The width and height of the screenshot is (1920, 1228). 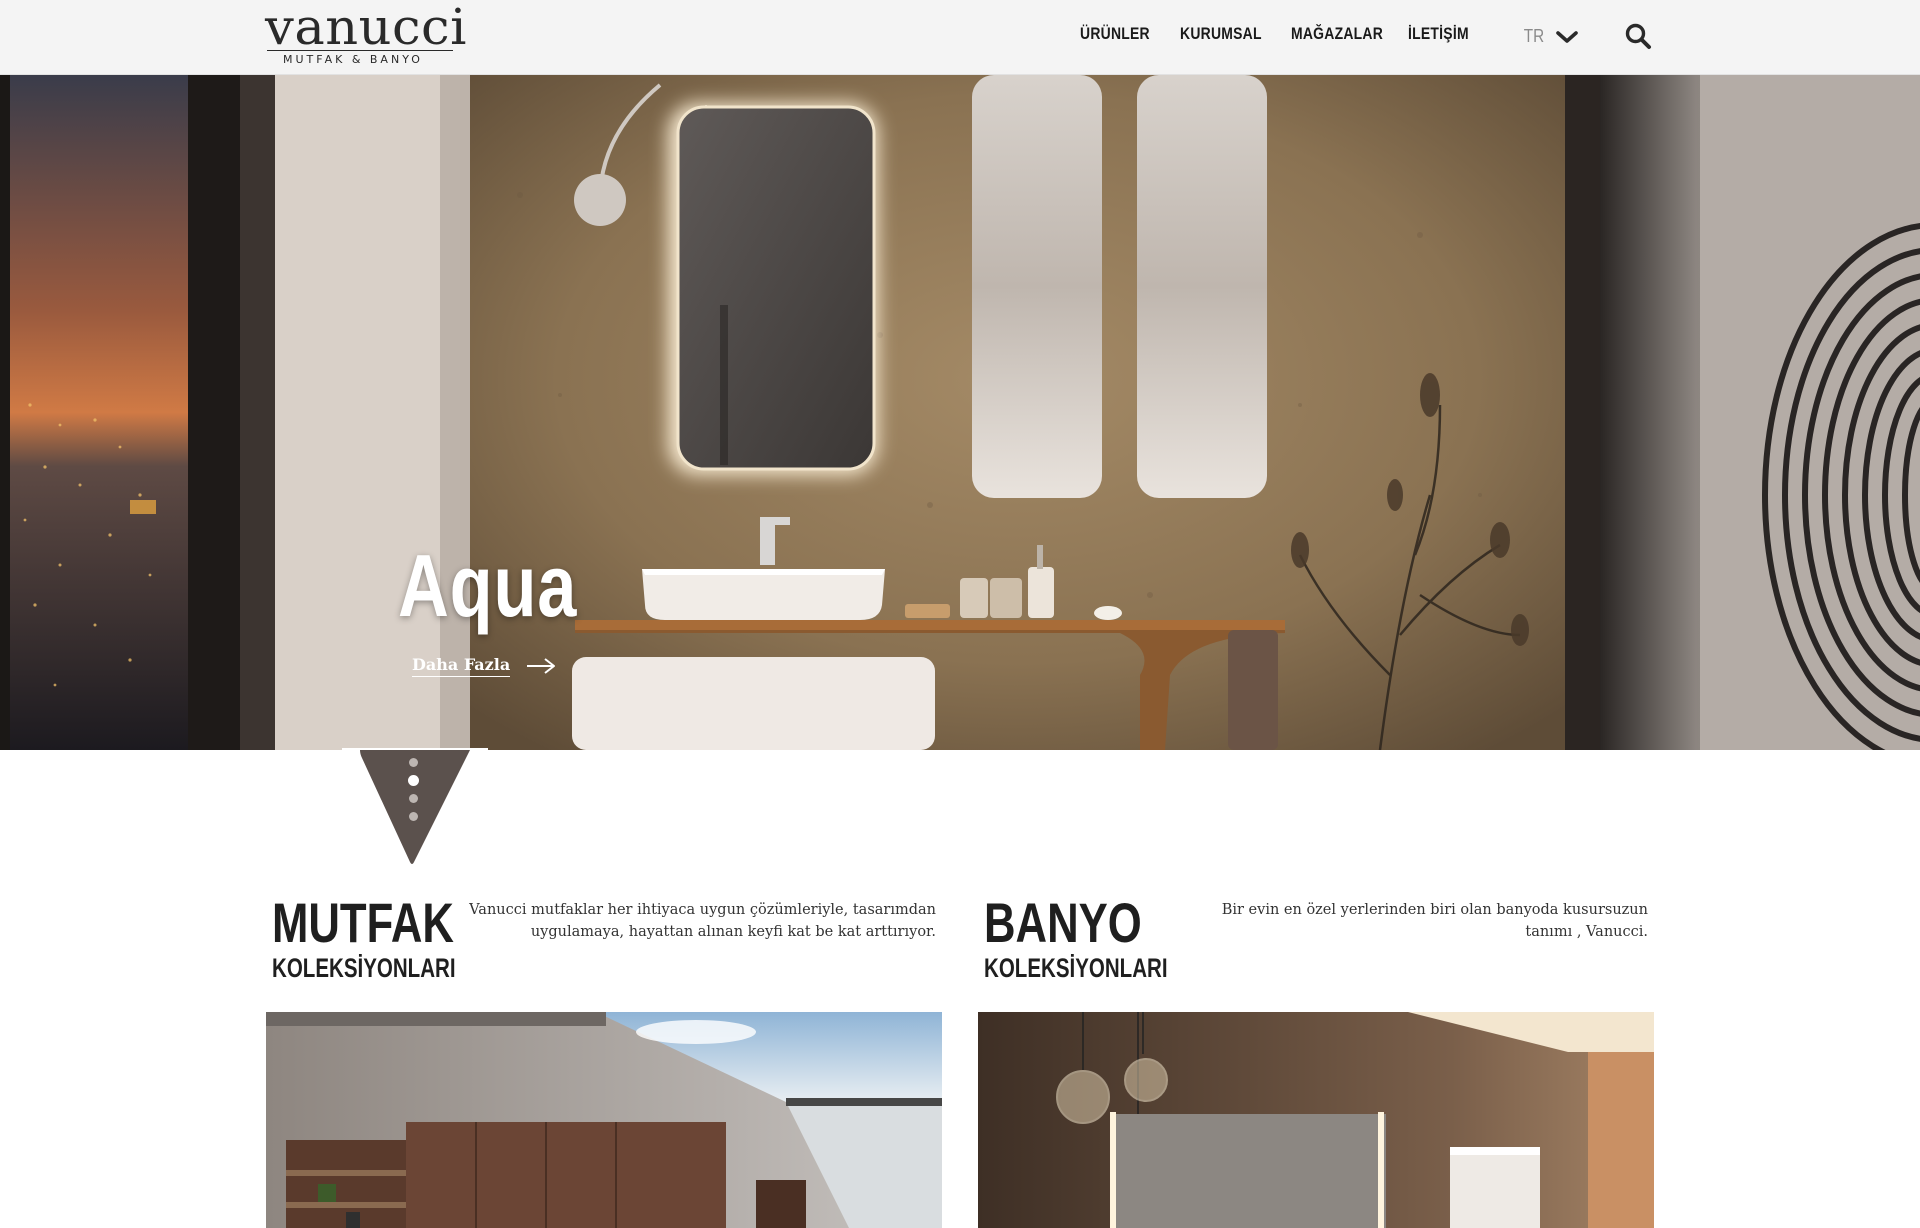 I want to click on language-code: TR, so click(x=1534, y=36).